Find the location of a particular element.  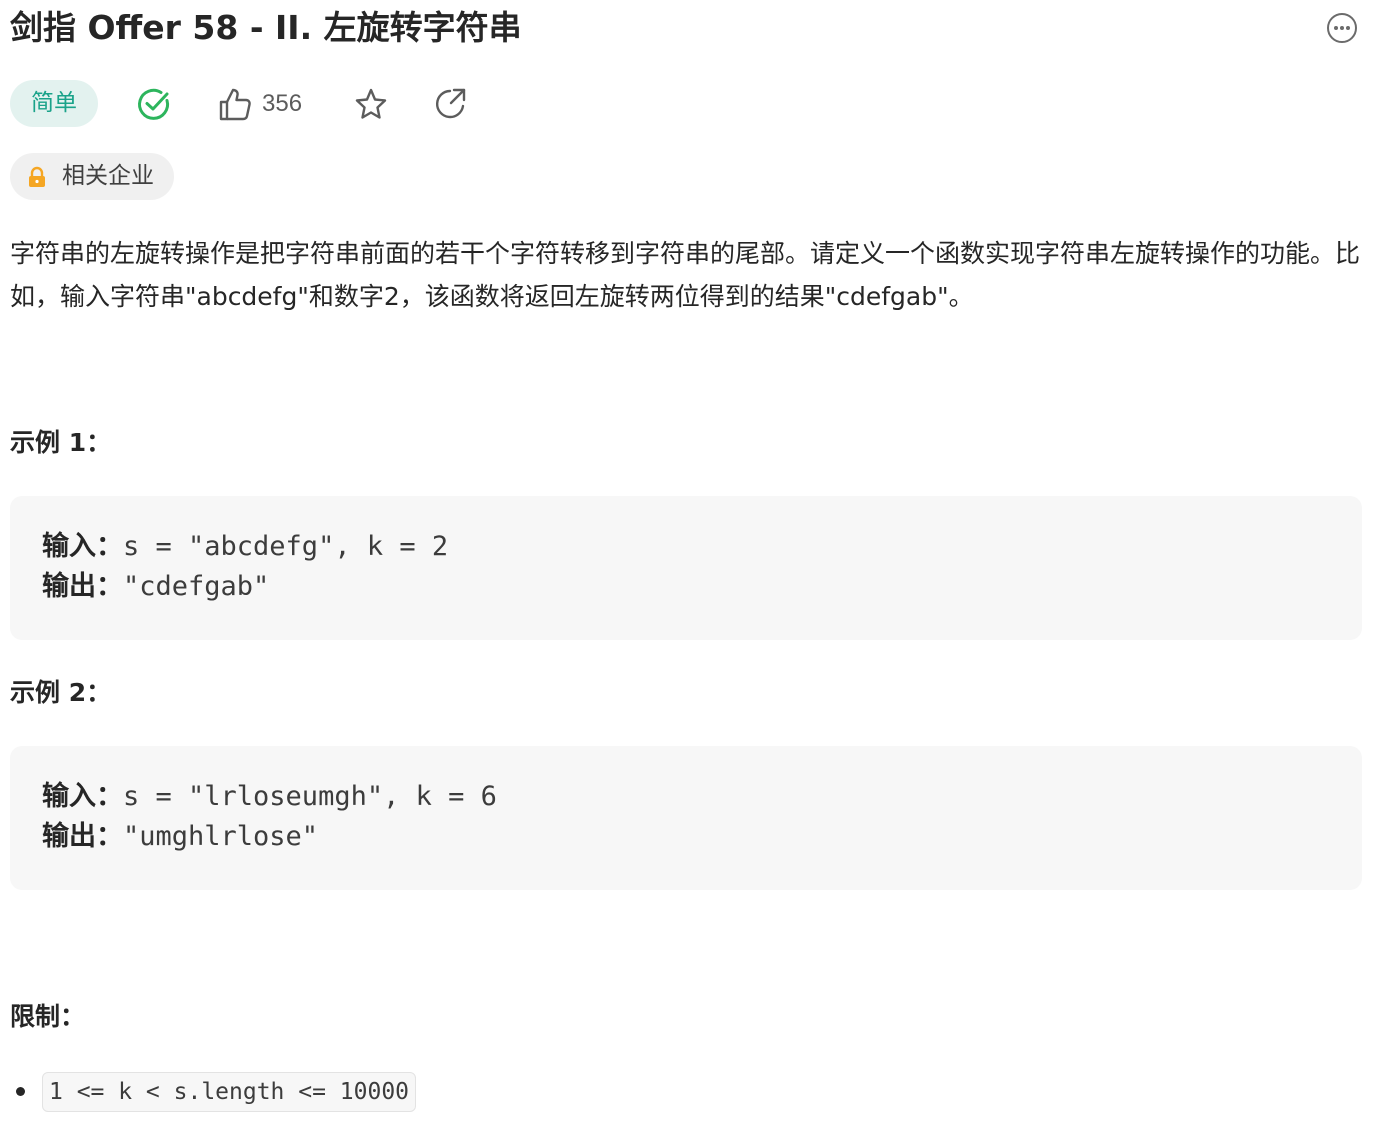

share-button is located at coordinates (451, 104).